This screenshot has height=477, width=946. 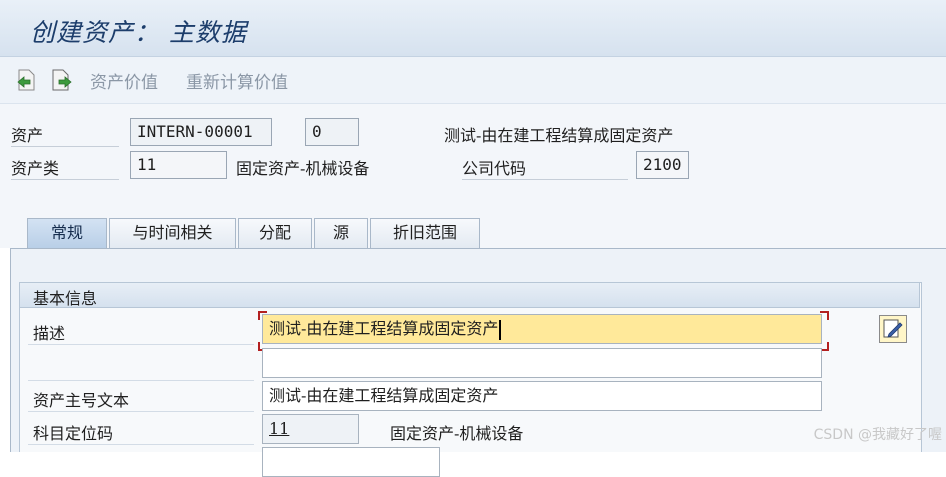 I want to click on description-label: 描述, so click(x=49, y=333).